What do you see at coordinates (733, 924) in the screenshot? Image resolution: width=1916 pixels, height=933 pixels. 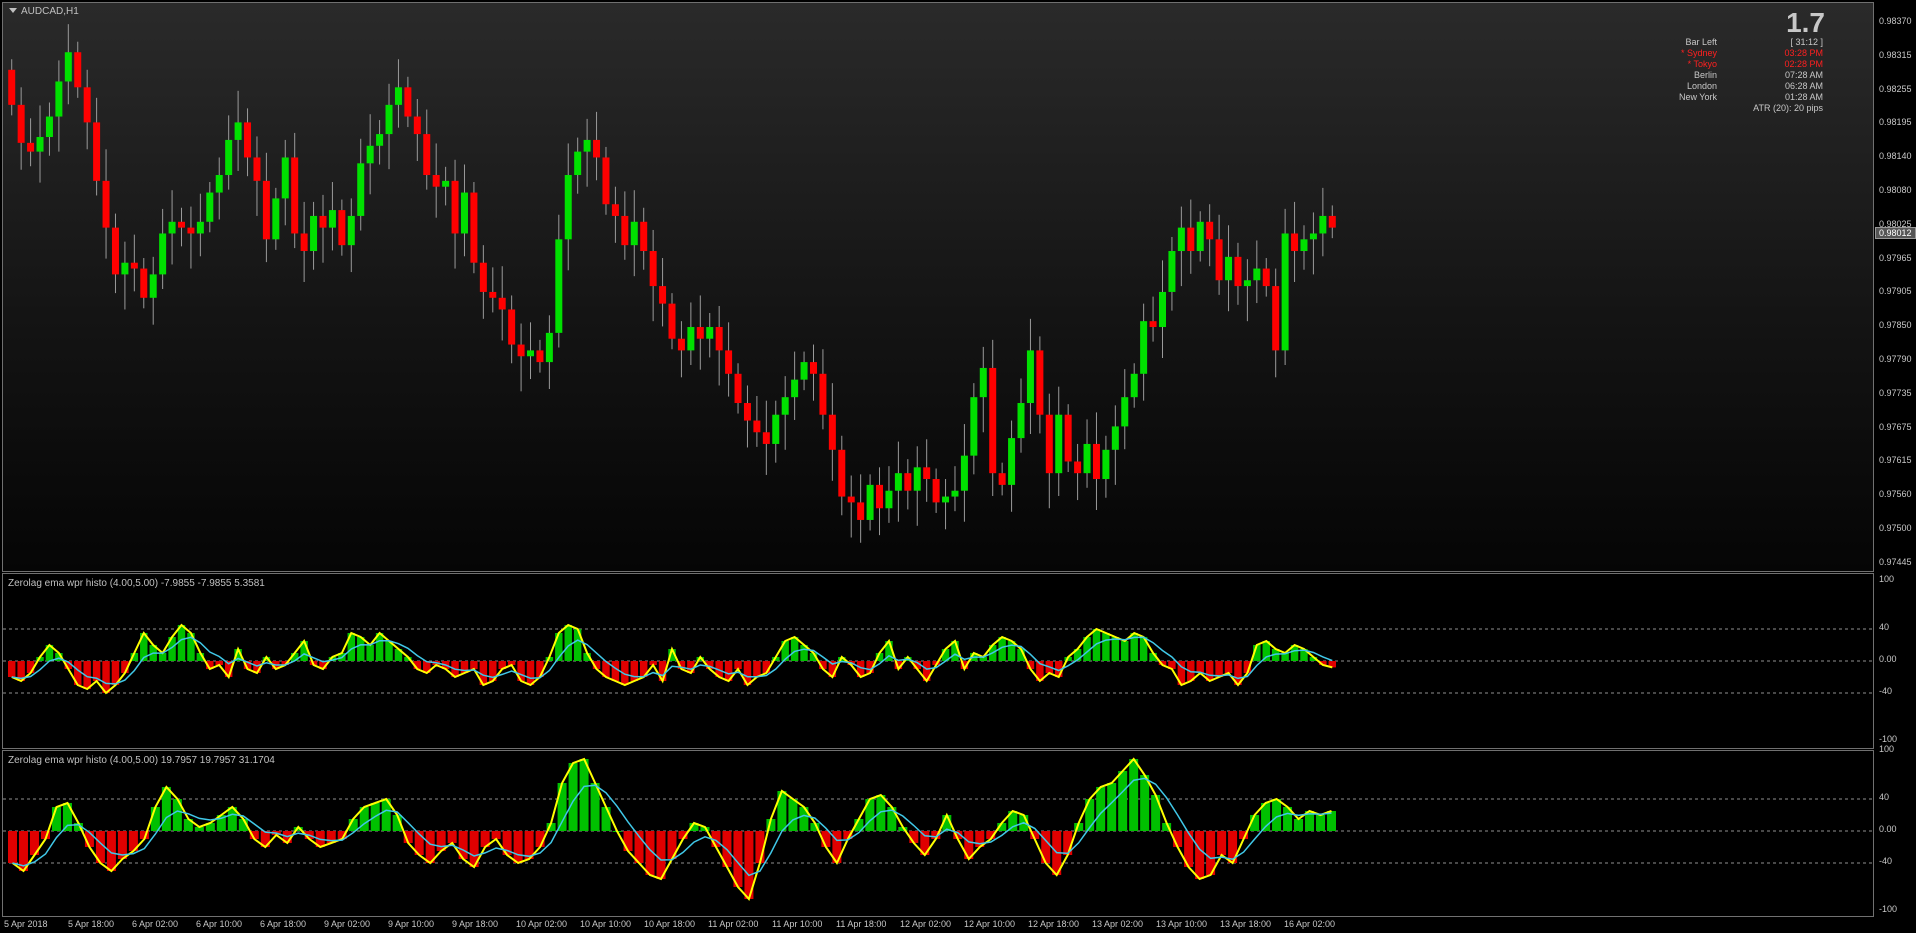 I see `time-tick-label: 11 Apr 02:00` at bounding box center [733, 924].